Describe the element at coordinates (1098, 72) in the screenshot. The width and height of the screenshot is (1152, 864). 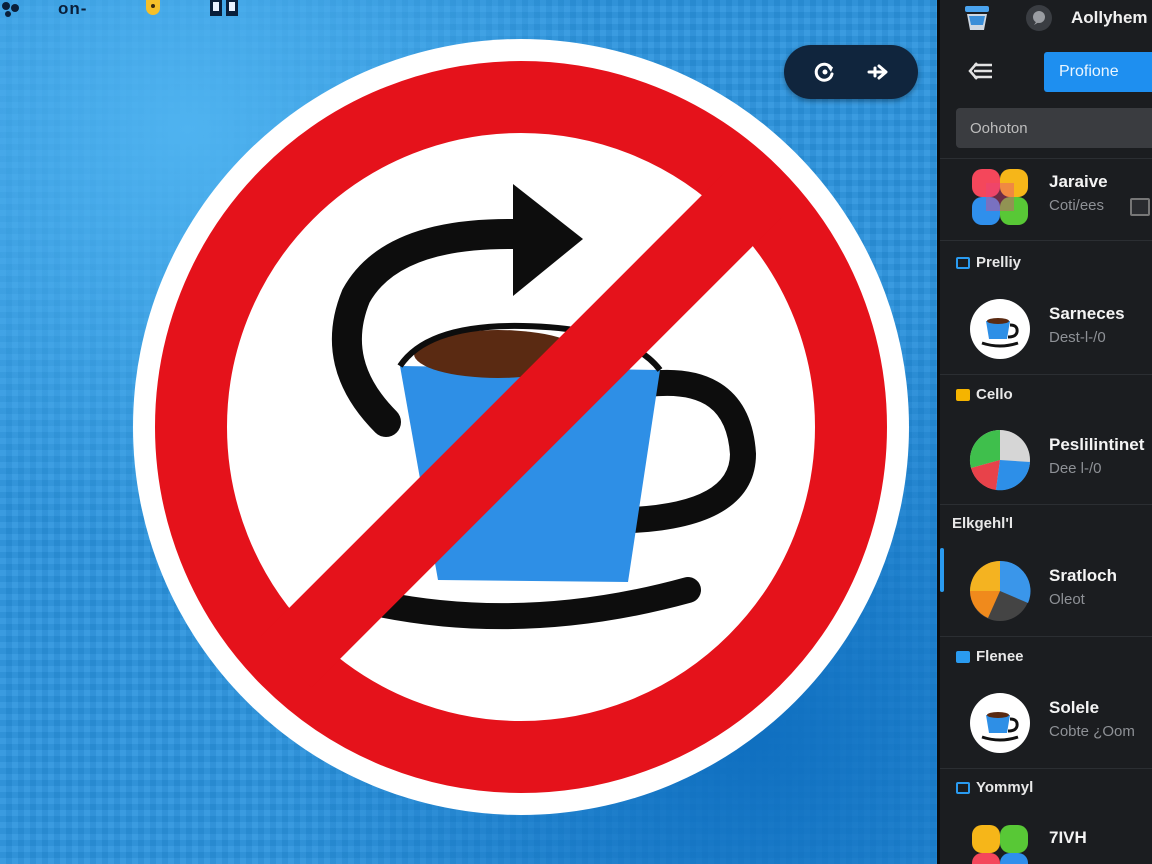
I see `profile-button: Profione` at that location.